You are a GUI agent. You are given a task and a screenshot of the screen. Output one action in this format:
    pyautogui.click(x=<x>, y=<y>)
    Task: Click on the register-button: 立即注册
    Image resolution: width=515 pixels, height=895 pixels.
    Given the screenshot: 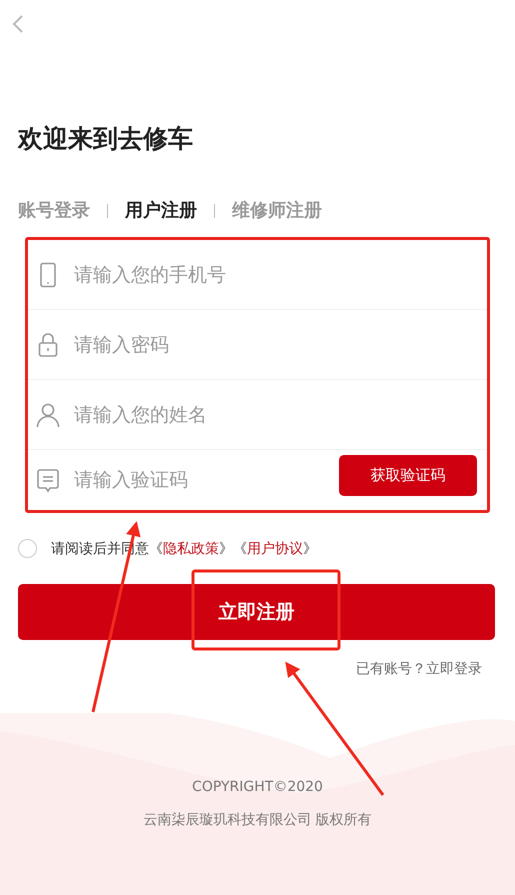 What is the action you would take?
    pyautogui.click(x=256, y=612)
    